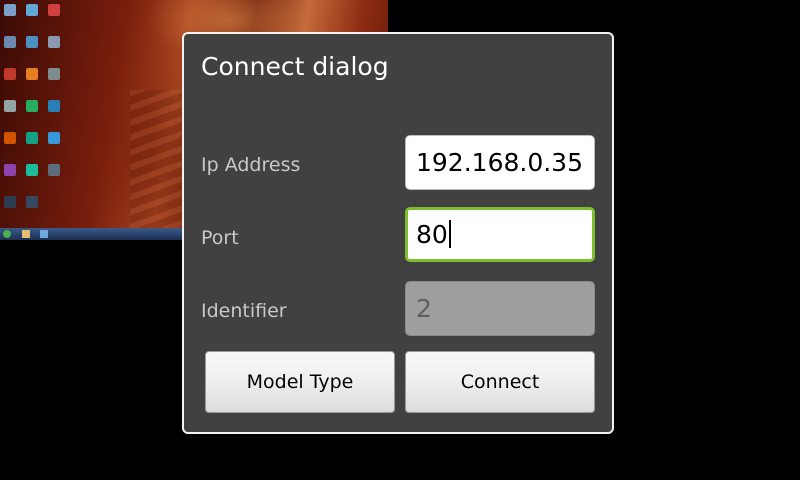  What do you see at coordinates (500, 382) in the screenshot?
I see `connect-button: Connect` at bounding box center [500, 382].